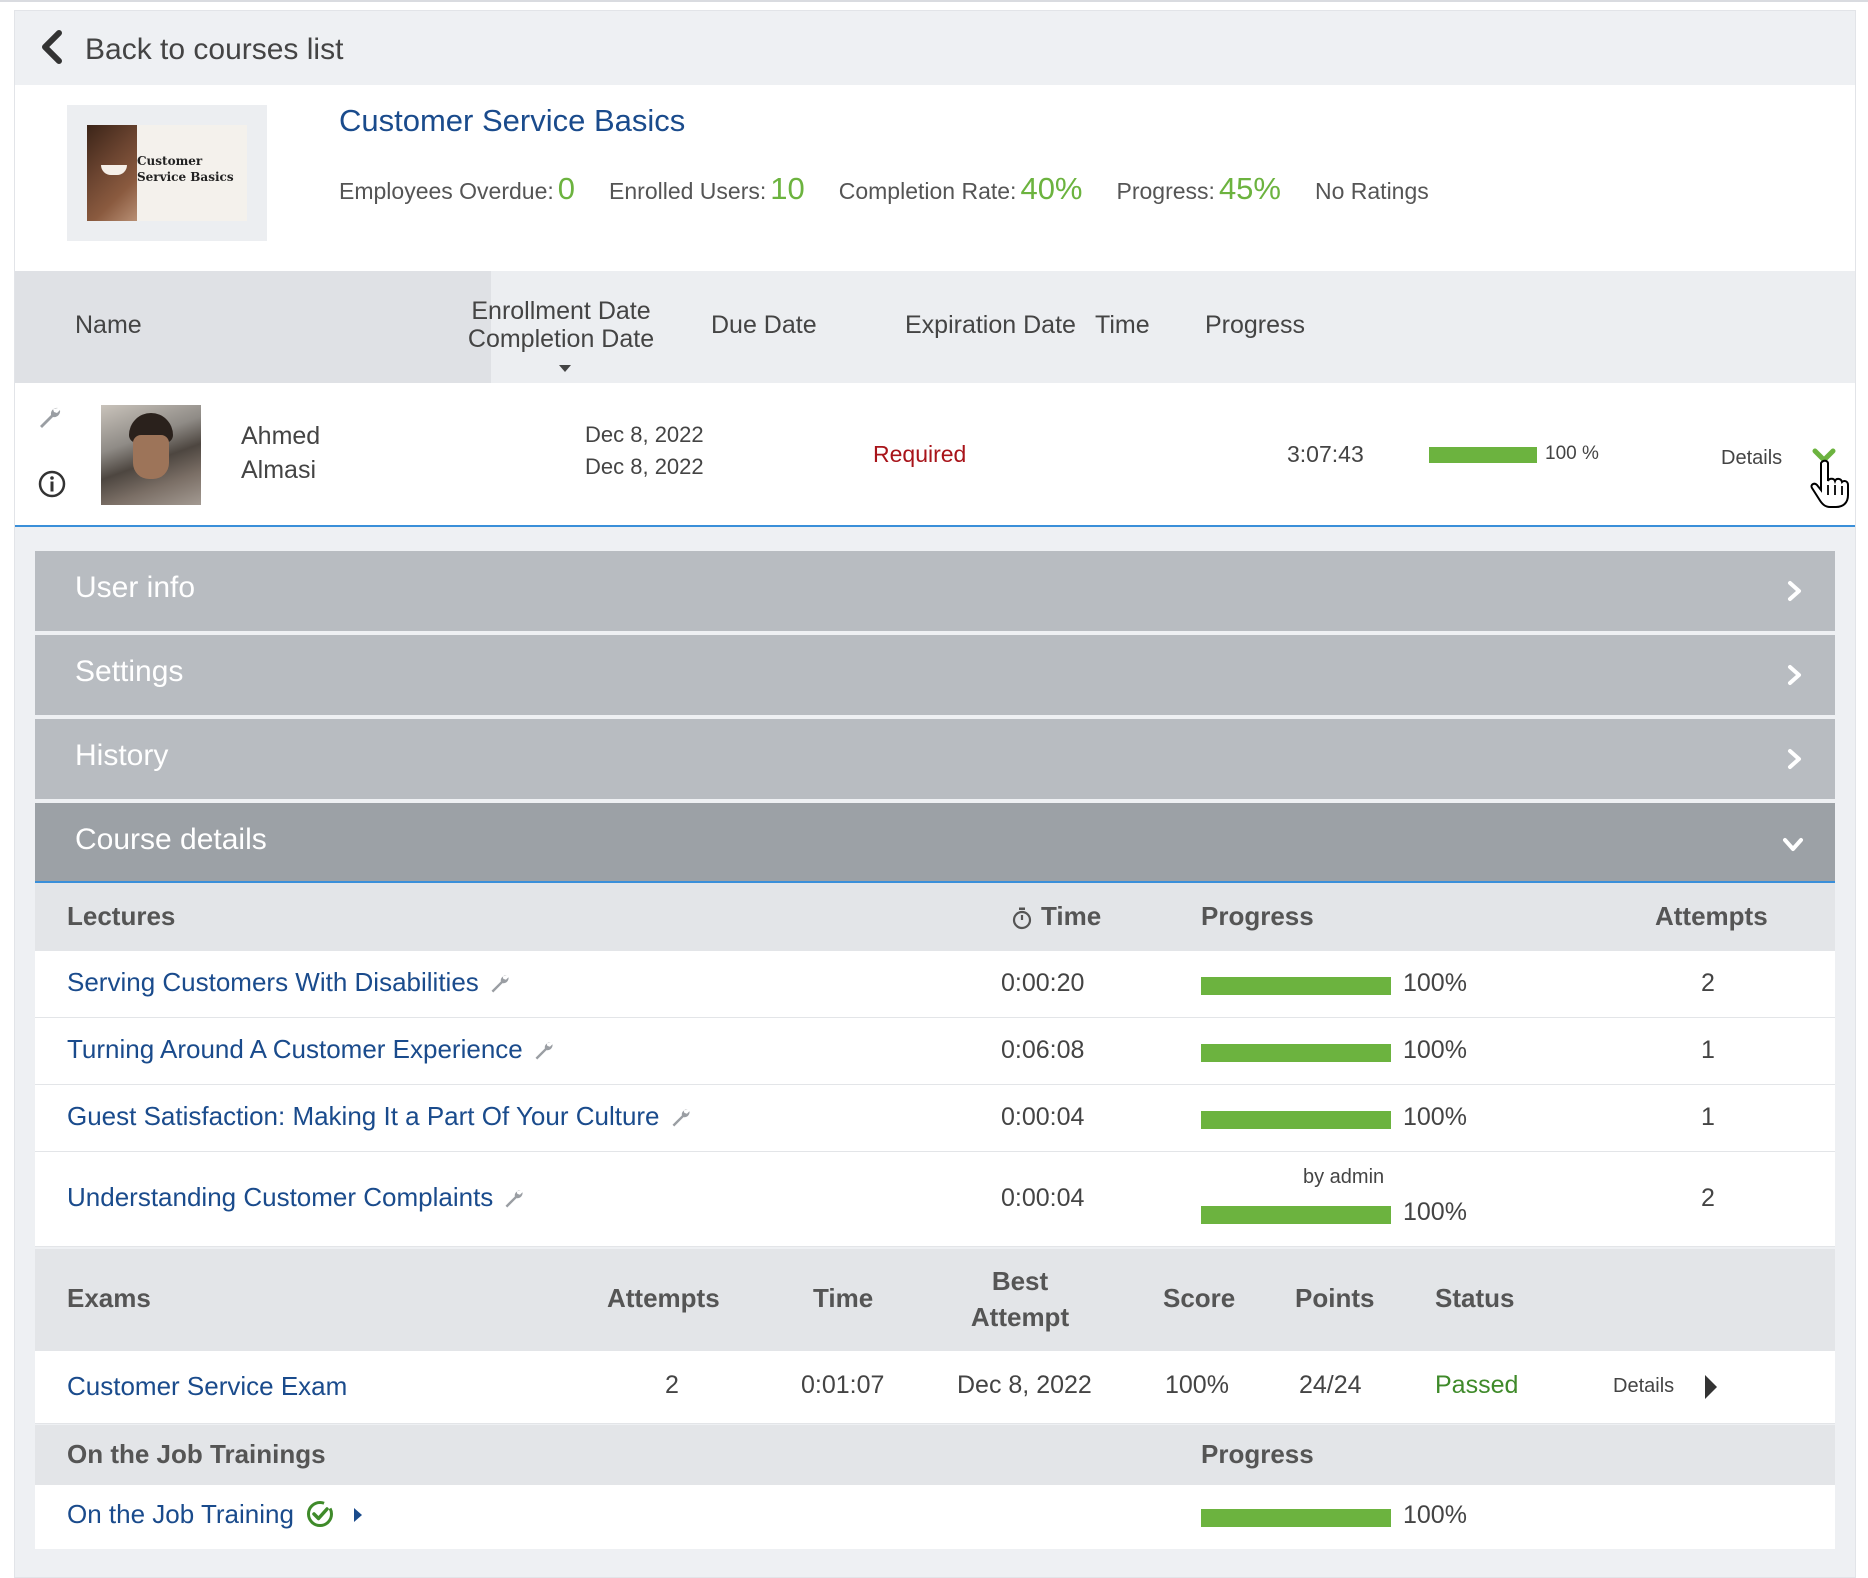 The width and height of the screenshot is (1868, 1578). What do you see at coordinates (644, 451) in the screenshot?
I see `user-dates: Dec 8, 2022 Dec 8, 2022` at bounding box center [644, 451].